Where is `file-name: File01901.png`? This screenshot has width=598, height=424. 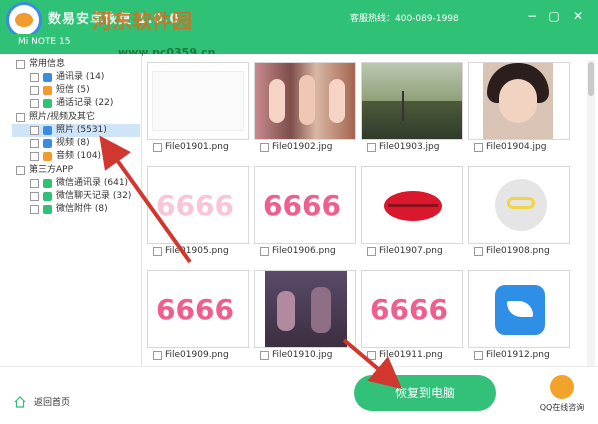 file-name: File01901.png is located at coordinates (197, 147).